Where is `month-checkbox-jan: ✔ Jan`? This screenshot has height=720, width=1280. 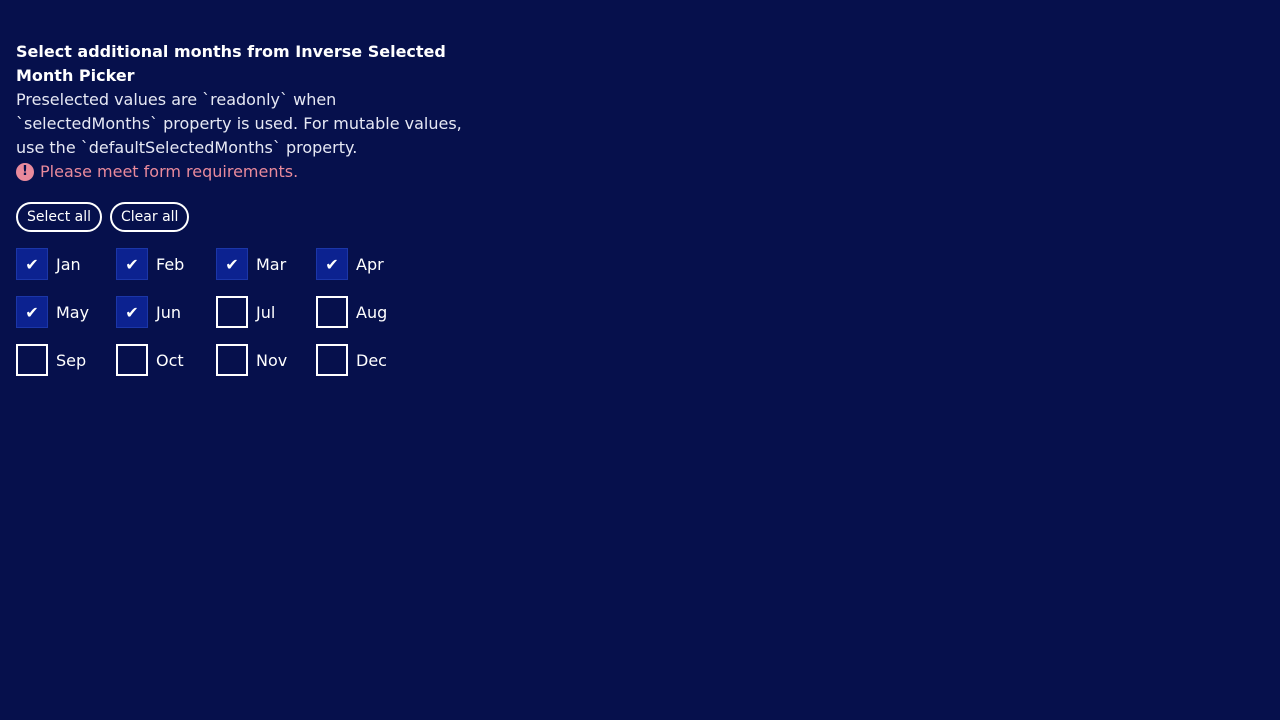
month-checkbox-jan: ✔ Jan is located at coordinates (66, 264).